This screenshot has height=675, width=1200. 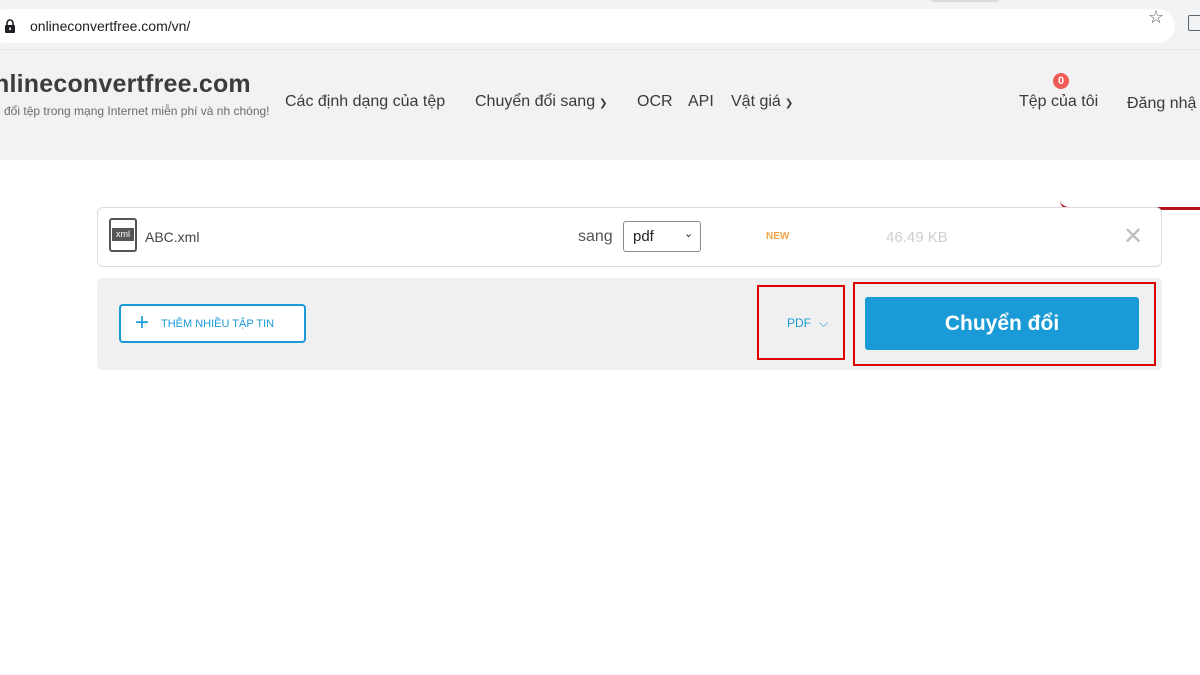 What do you see at coordinates (535, 101) in the screenshot?
I see `nav-label: Chuyển đổi sang` at bounding box center [535, 101].